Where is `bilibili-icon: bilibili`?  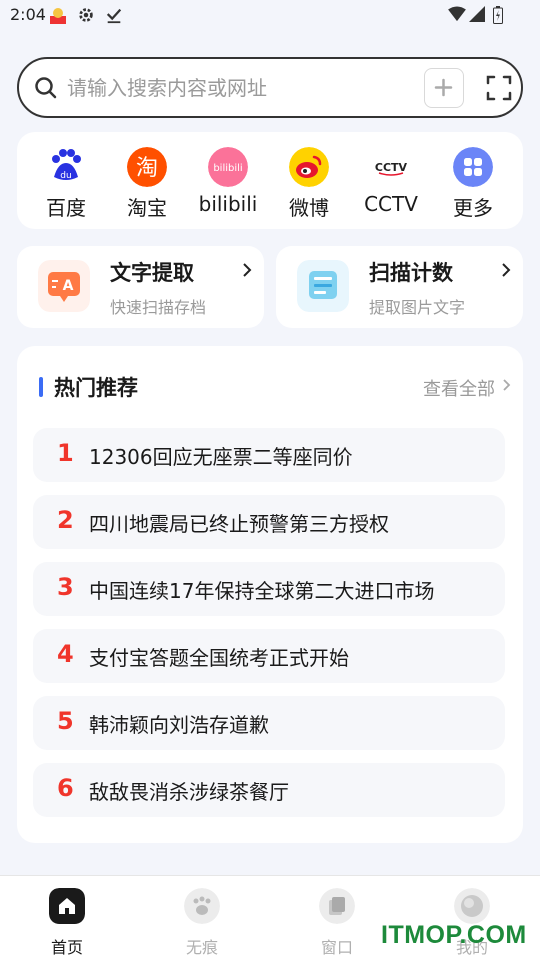 bilibili-icon: bilibili is located at coordinates (228, 167).